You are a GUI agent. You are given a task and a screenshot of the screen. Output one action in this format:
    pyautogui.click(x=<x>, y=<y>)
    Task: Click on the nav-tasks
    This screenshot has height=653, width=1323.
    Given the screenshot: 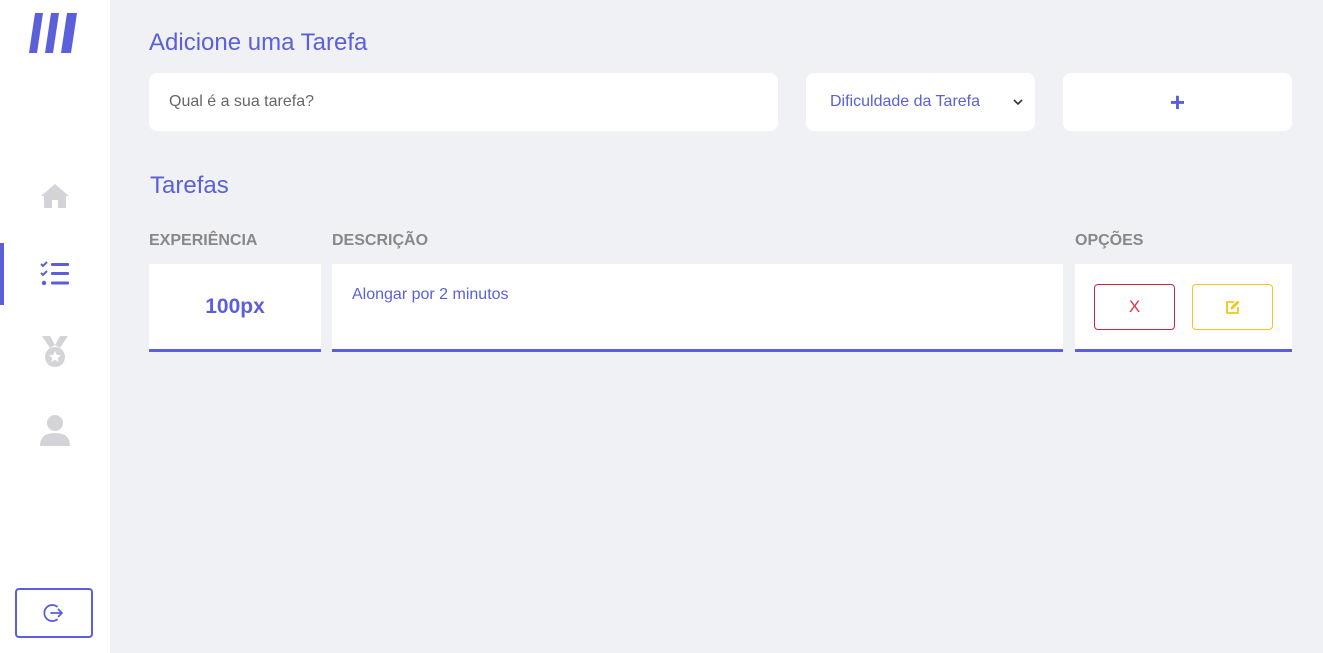 What is the action you would take?
    pyautogui.click(x=55, y=274)
    